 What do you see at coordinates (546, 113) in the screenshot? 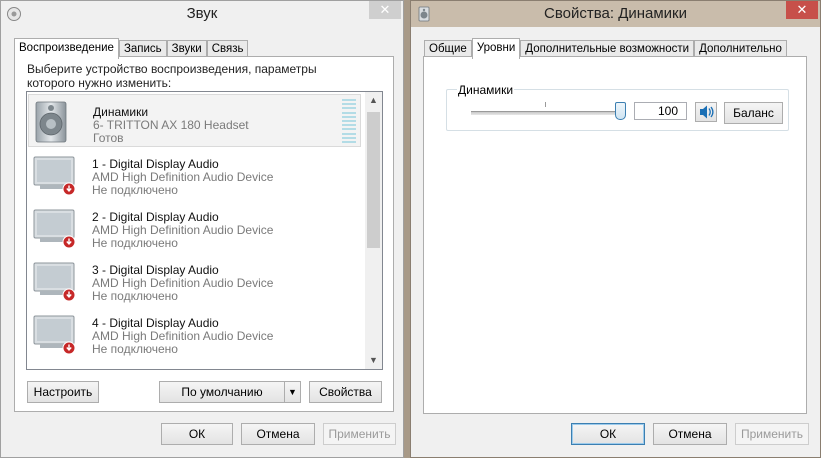
I see `volume-slider-track` at bounding box center [546, 113].